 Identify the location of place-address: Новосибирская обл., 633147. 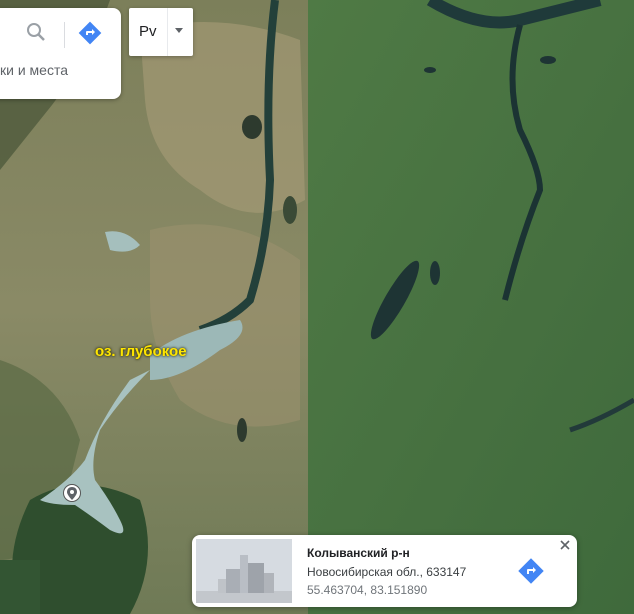
(387, 572).